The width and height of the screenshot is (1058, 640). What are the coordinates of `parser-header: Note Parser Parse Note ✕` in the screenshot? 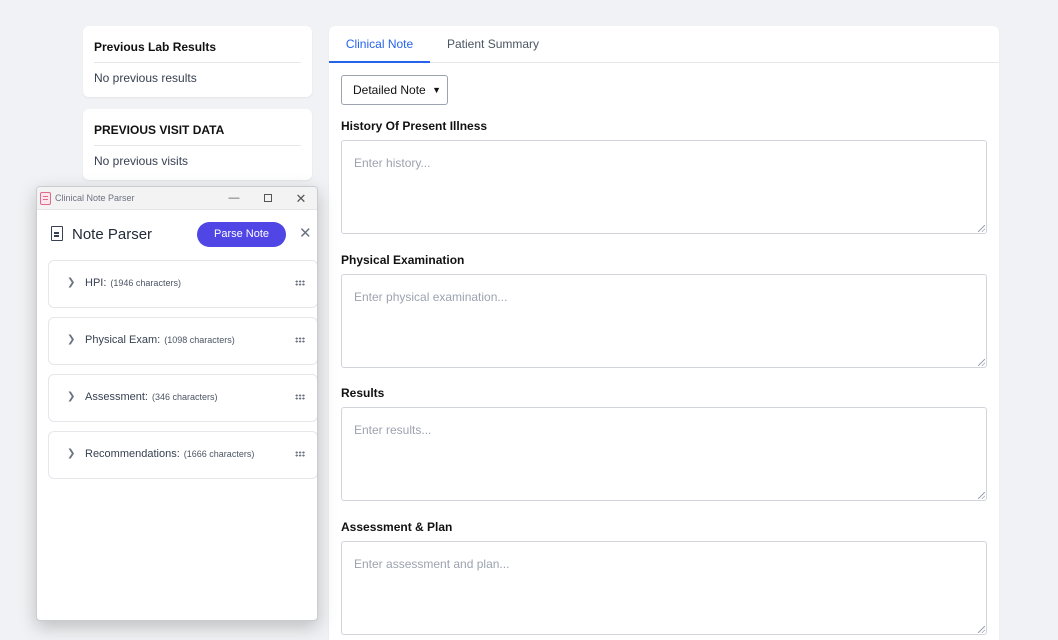 It's located at (177, 235).